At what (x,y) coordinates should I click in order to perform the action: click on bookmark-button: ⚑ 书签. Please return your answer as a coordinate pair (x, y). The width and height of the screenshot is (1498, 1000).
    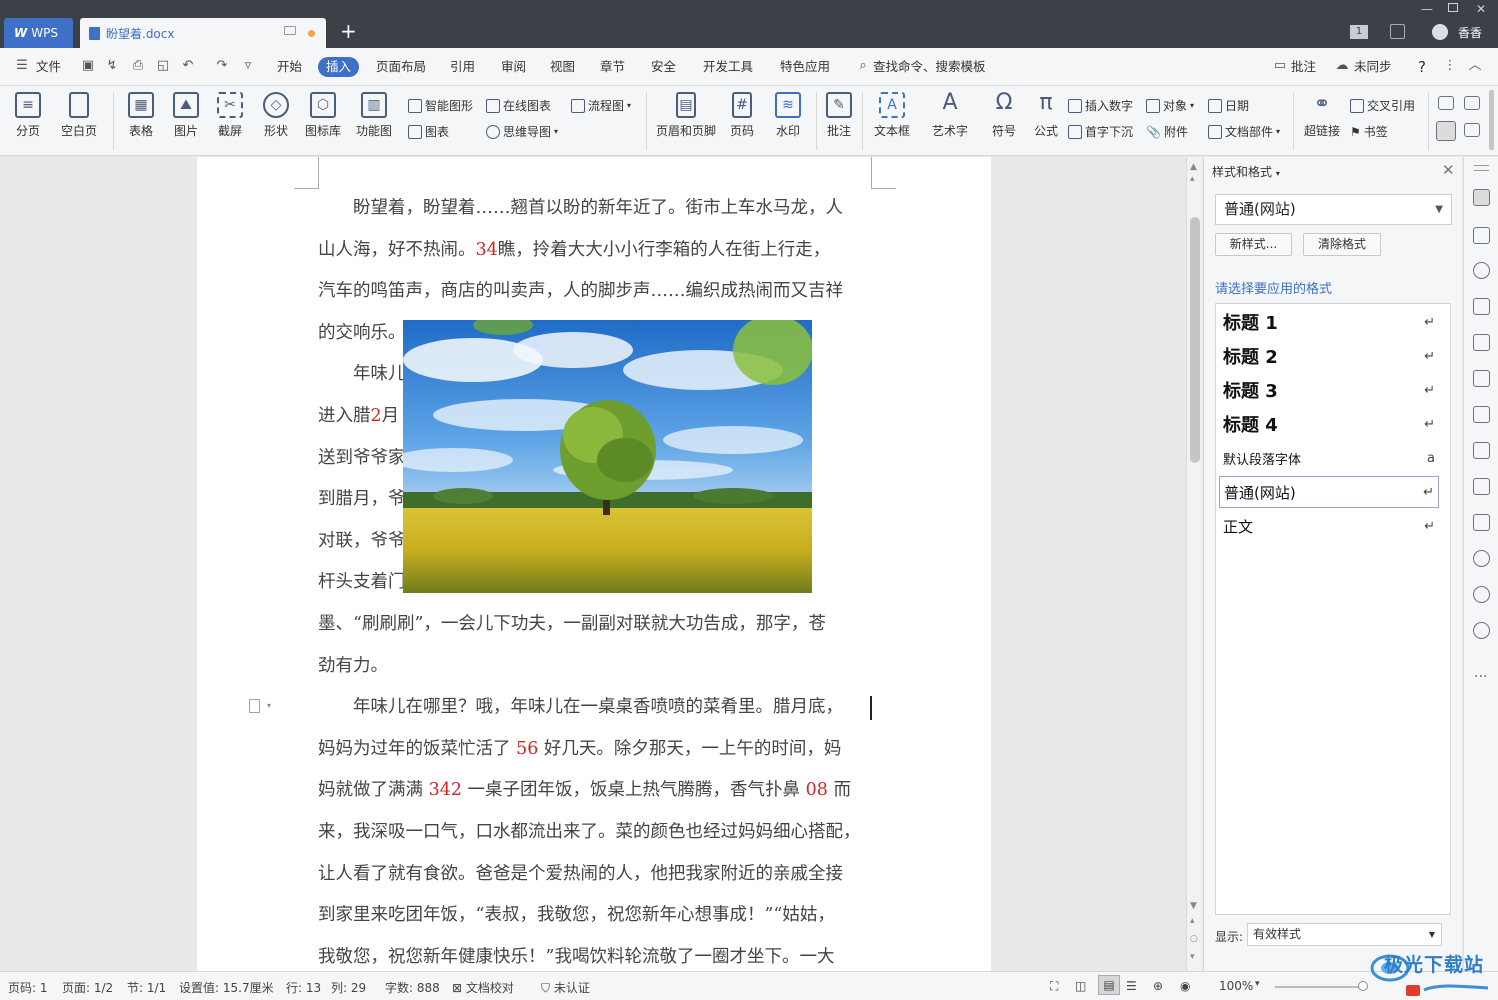
    Looking at the image, I should click on (1369, 131).